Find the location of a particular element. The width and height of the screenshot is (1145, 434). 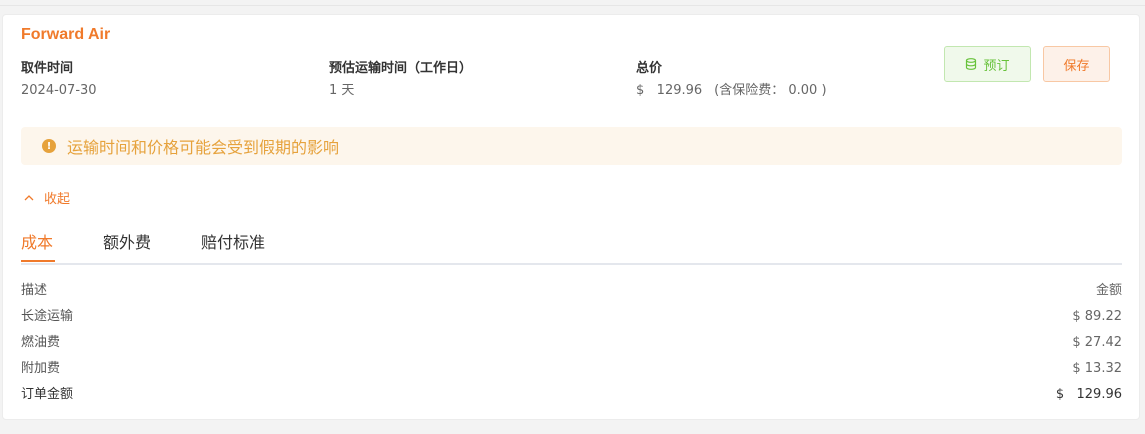

notice-text: 运输时间和价格可能会受到假期的影响 is located at coordinates (203, 147).